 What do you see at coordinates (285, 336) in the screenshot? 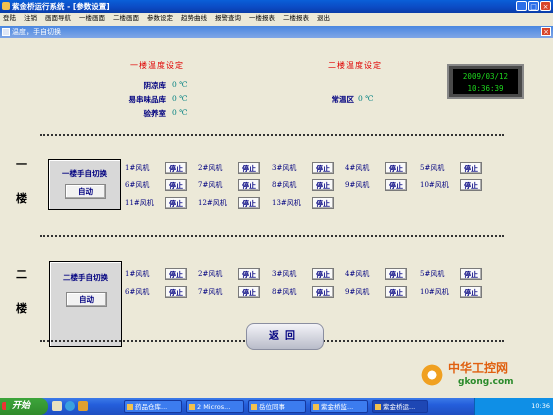
I see `back-button: 返回` at bounding box center [285, 336].